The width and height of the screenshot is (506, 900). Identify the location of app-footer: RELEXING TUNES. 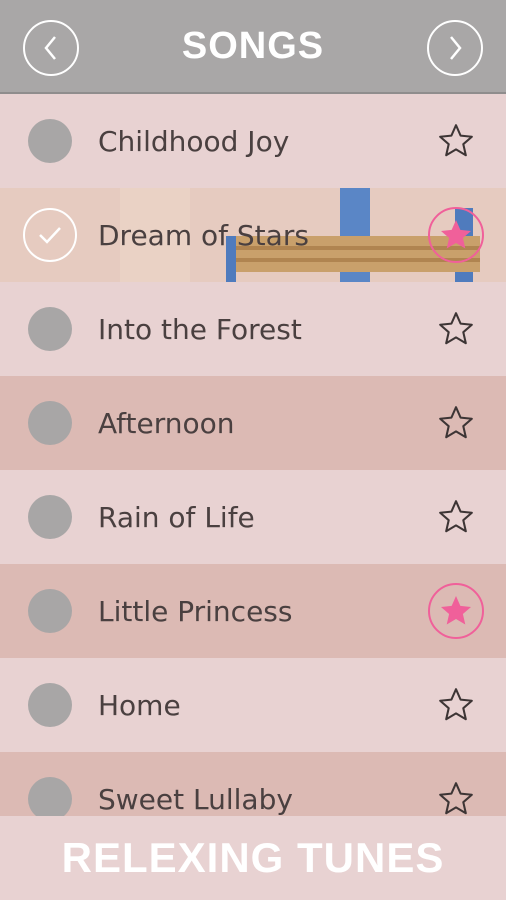
(253, 858).